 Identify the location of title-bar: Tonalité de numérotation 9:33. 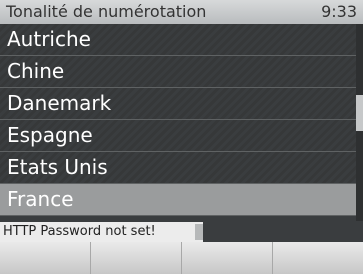
(181, 12).